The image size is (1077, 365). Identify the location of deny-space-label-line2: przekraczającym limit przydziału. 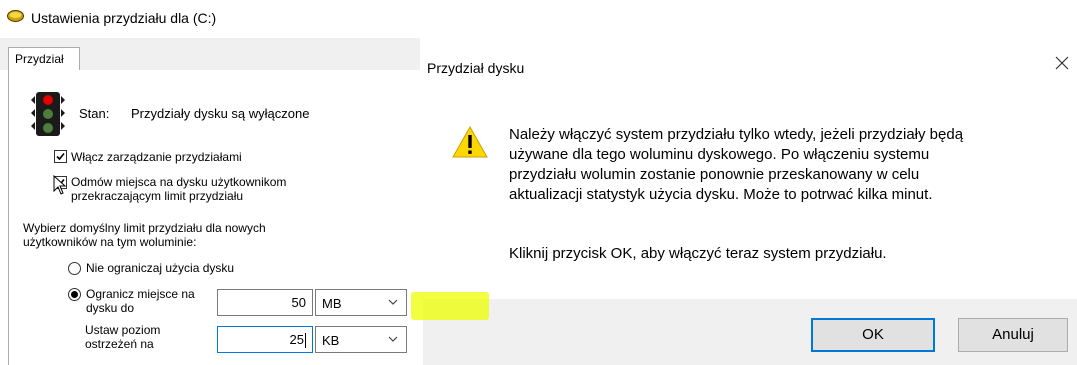
(157, 196).